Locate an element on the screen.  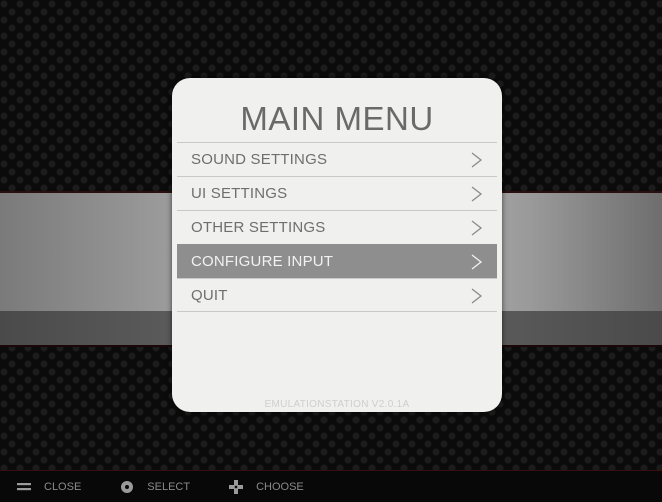
menu-title: MAIN MENU is located at coordinates (337, 118).